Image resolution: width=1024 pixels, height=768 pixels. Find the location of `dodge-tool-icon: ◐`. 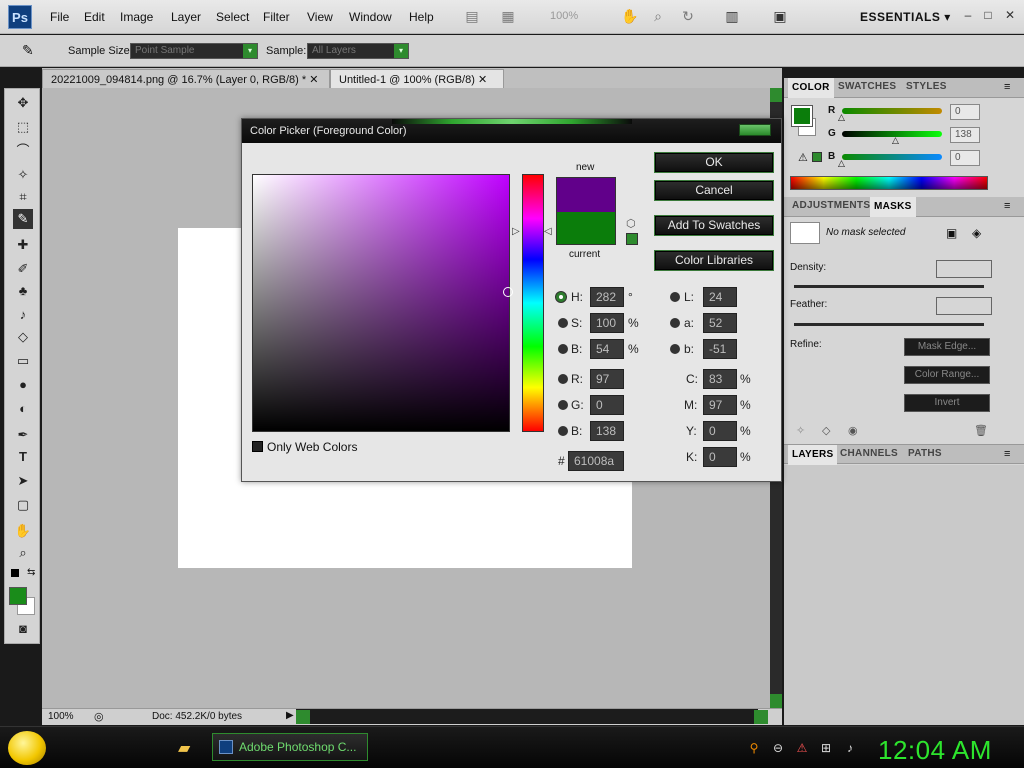

dodge-tool-icon: ◐ is located at coordinates (23, 409).